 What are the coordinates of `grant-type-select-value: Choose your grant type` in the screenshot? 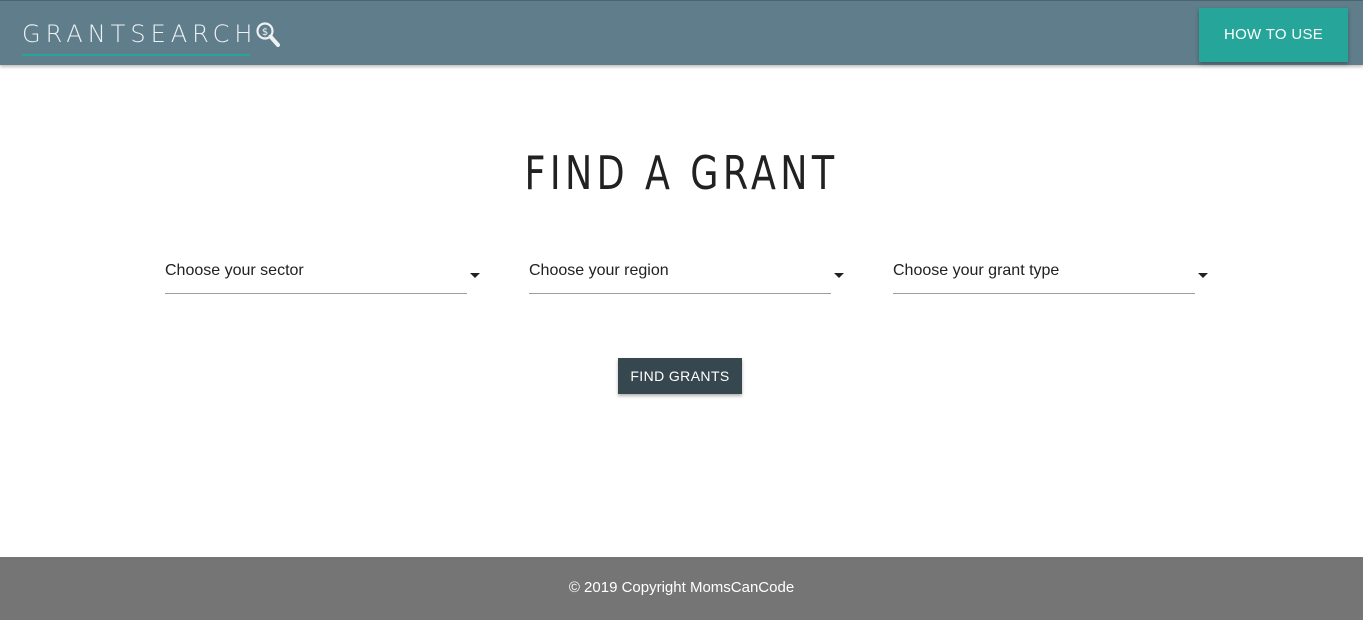 It's located at (976, 270).